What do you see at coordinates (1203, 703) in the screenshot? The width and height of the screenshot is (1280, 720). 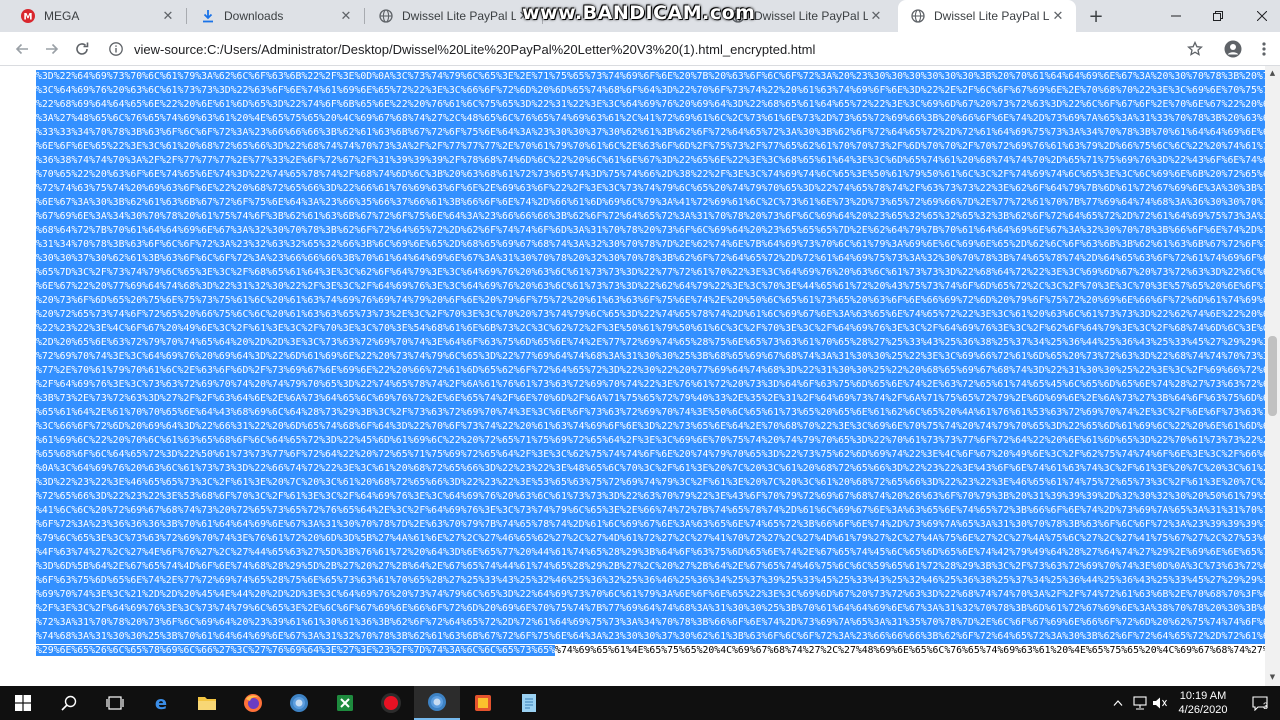 I see `taskbar-clock: 10:19 AM 4/26/2020` at bounding box center [1203, 703].